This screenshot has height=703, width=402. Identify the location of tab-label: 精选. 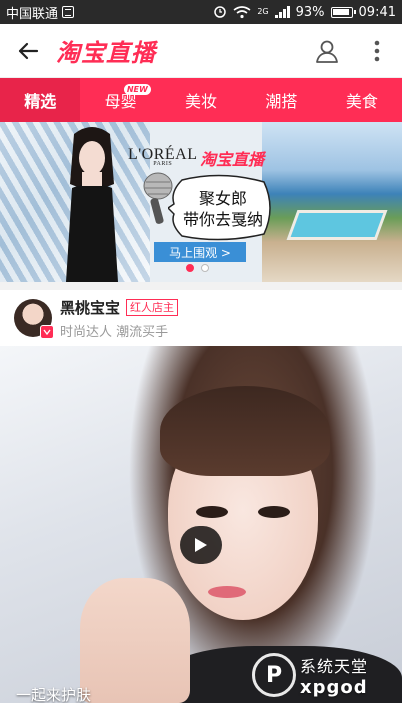
(40, 101).